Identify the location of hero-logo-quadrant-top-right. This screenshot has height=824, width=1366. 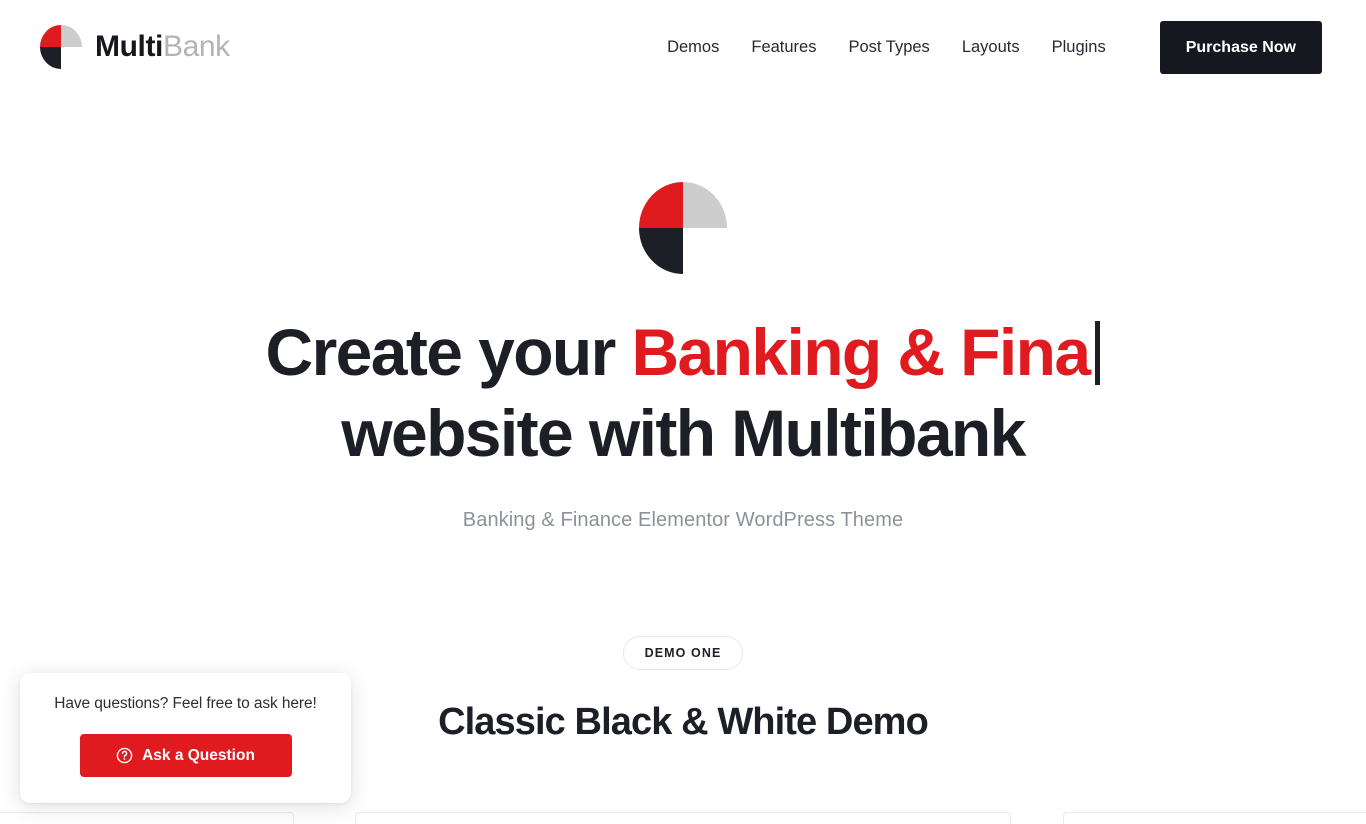
(705, 205).